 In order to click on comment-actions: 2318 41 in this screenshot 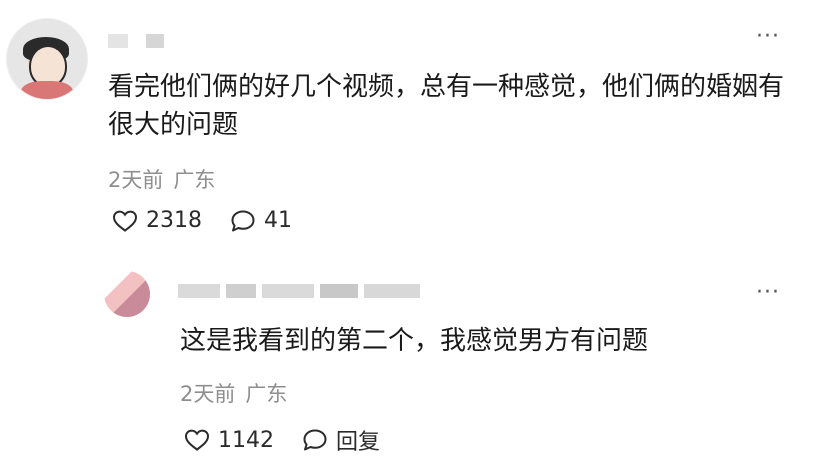, I will do `click(216, 220)`.